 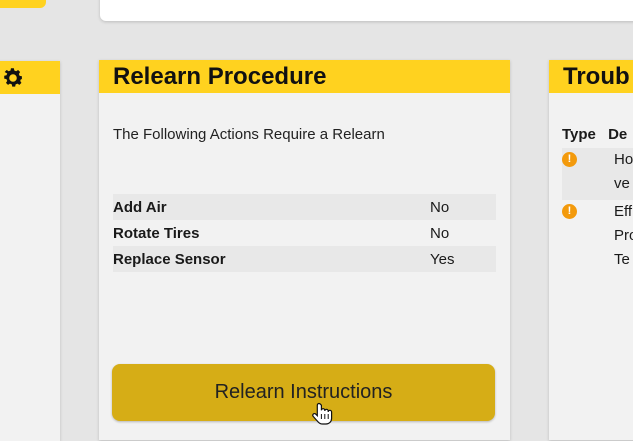 What do you see at coordinates (13, 78) in the screenshot?
I see `gear-icon` at bounding box center [13, 78].